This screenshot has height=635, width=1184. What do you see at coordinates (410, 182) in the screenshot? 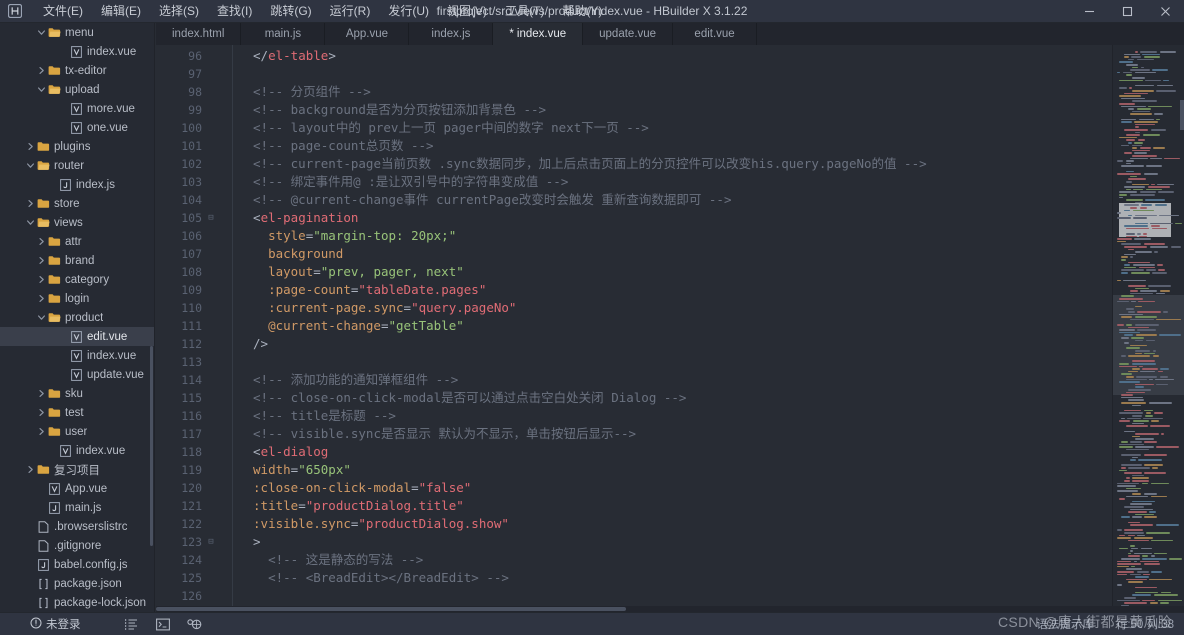
I see `code-line: <!-- 绑定事件用@ :是让双引号中的字符串变成值 -->` at bounding box center [410, 182].